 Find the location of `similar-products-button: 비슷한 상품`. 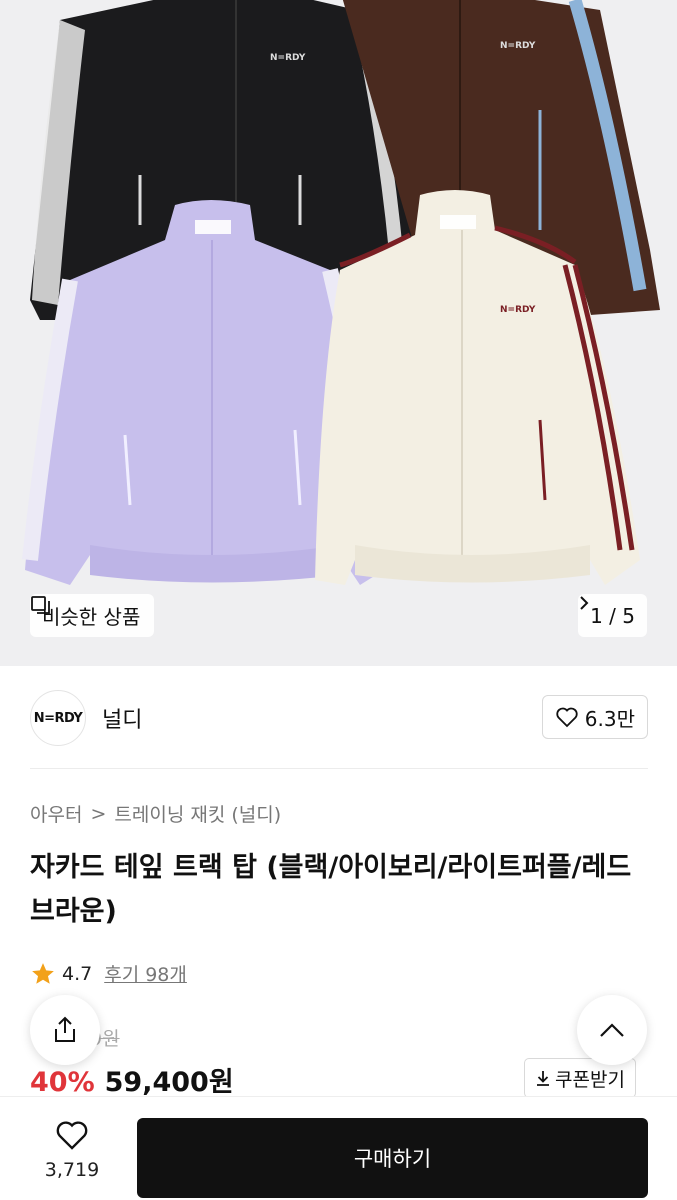

similar-products-button: 비슷한 상품 is located at coordinates (92, 615).